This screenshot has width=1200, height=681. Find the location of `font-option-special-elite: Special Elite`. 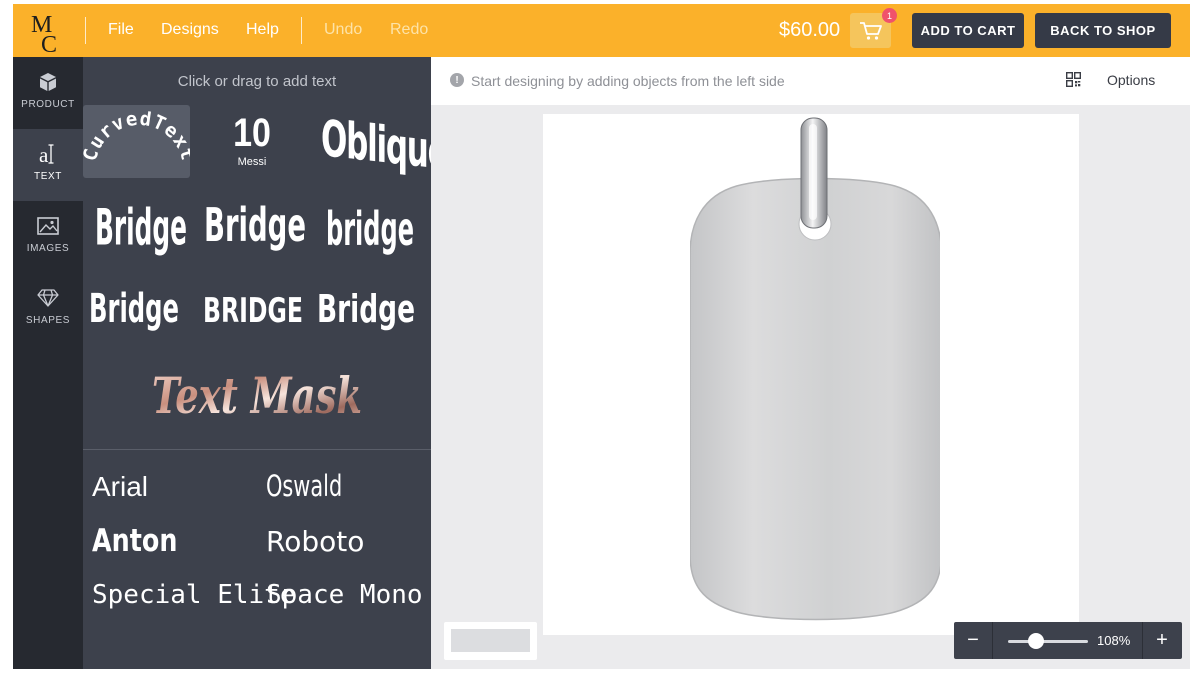

font-option-special-elite: Special Elite is located at coordinates (194, 595).